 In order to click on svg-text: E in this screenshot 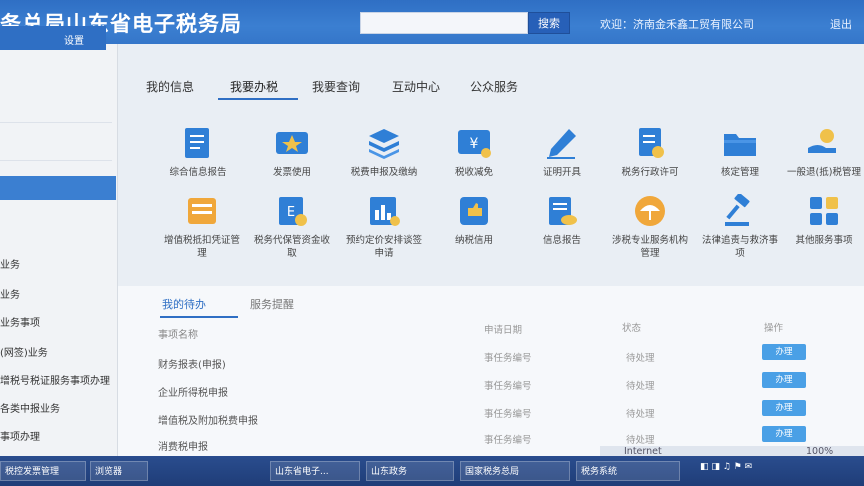, I will do `click(291, 212)`.